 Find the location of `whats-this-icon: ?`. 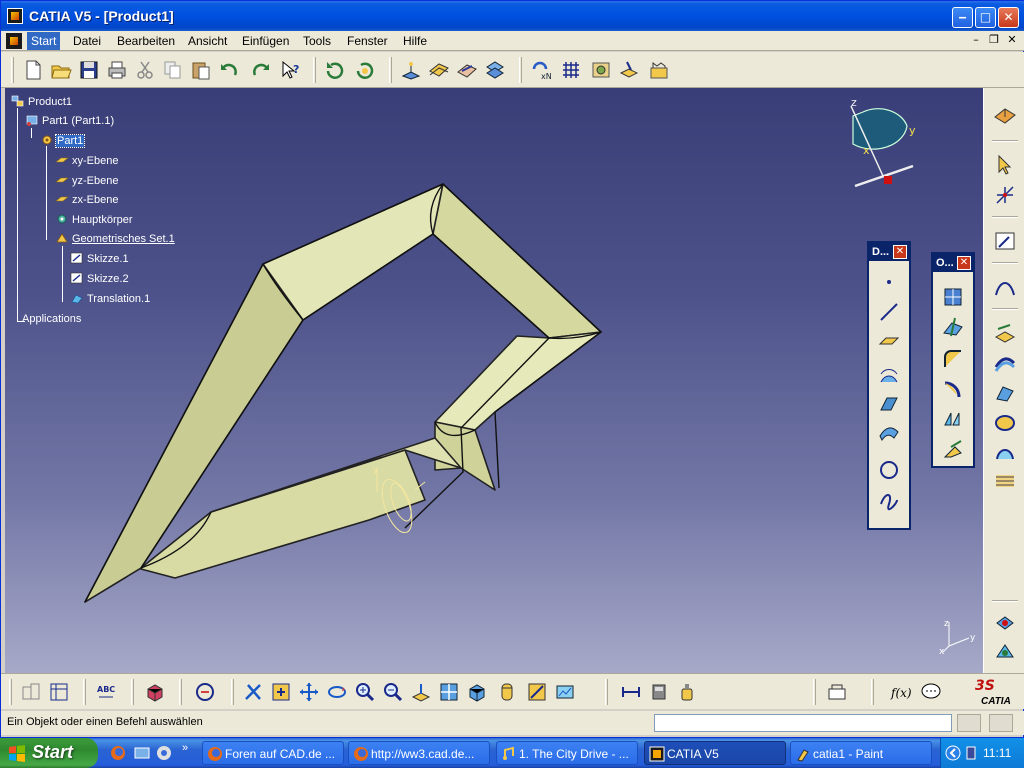

whats-this-icon: ? is located at coordinates (291, 70).